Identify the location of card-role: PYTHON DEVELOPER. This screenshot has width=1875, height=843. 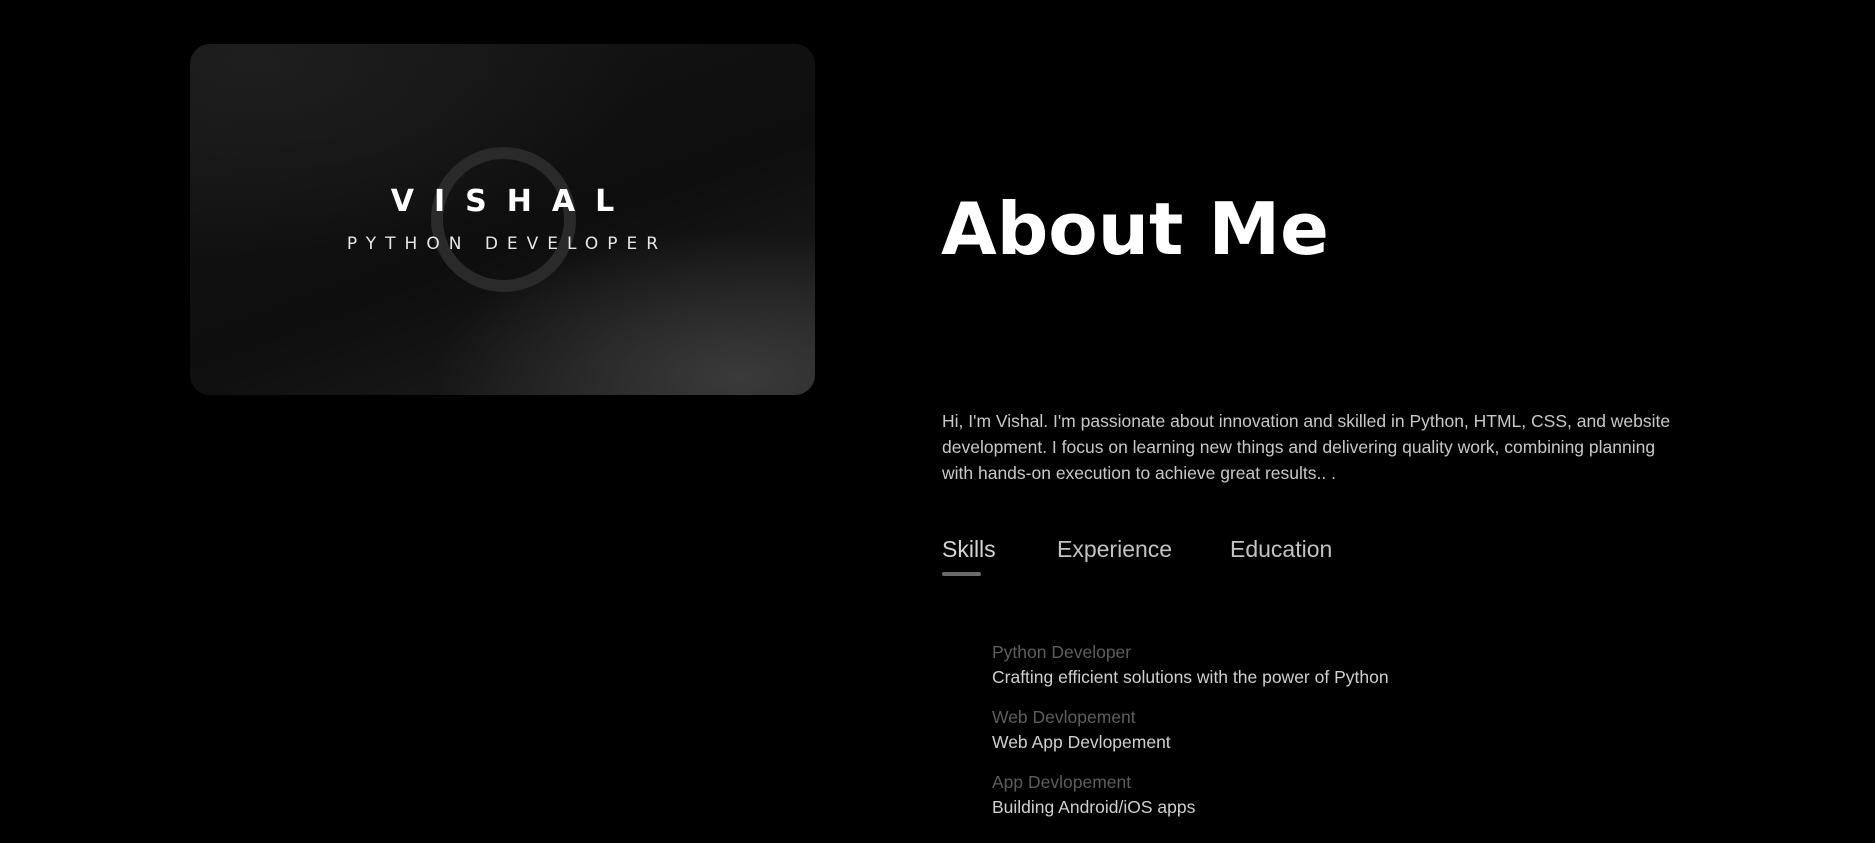
(507, 244).